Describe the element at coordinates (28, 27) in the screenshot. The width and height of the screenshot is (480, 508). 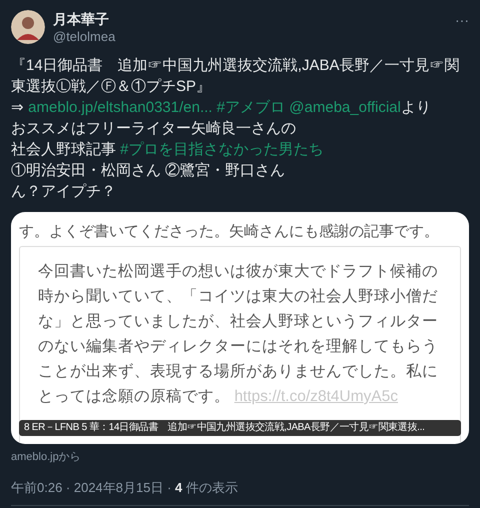
I see `avatar` at that location.